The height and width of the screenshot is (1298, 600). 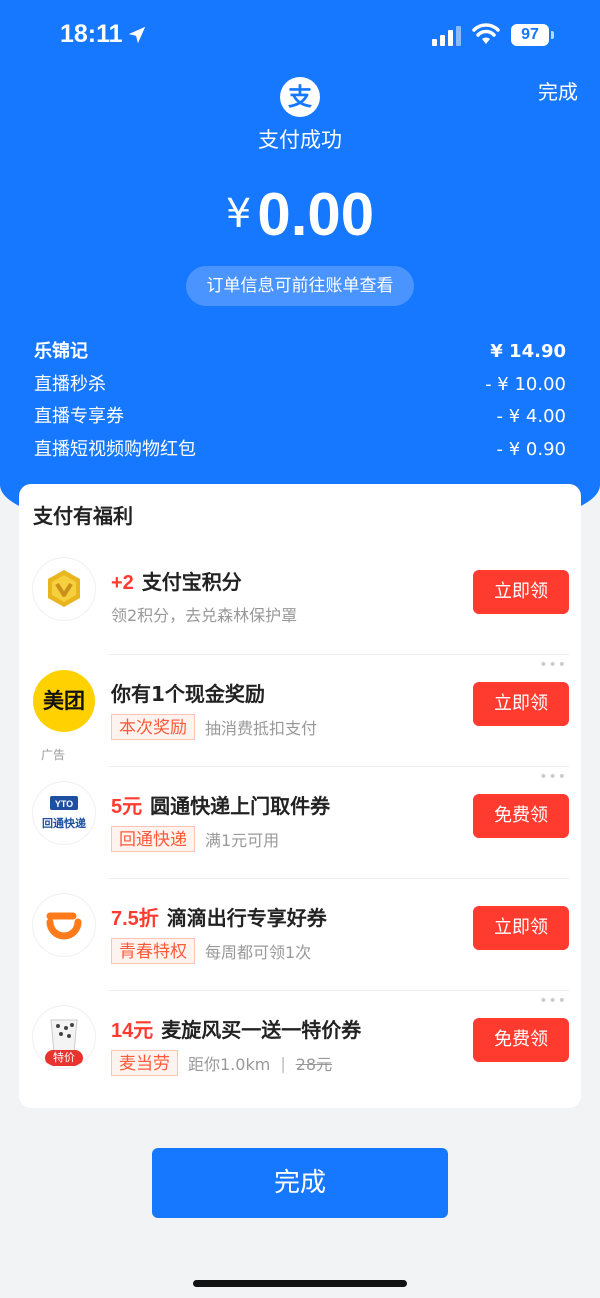 I want to click on meituan-logo: 美团, so click(x=64, y=701).